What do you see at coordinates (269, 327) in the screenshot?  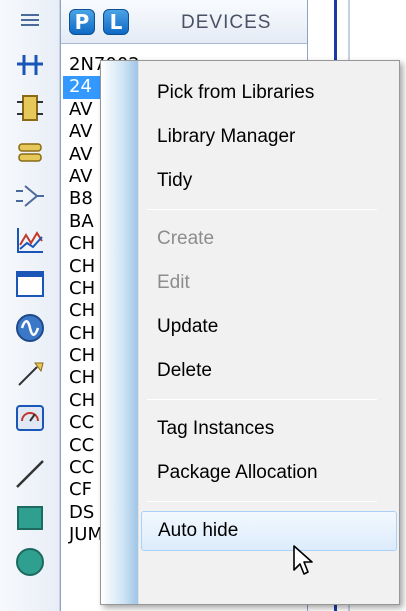 I see `menu-item-update: Update` at bounding box center [269, 327].